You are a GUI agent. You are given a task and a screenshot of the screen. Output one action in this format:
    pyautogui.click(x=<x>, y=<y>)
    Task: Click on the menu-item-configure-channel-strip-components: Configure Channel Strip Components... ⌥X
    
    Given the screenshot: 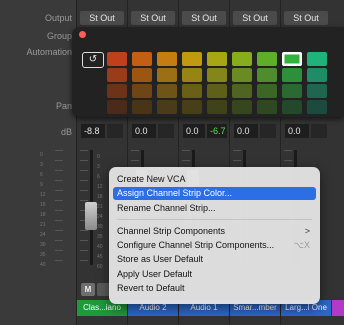 What is the action you would take?
    pyautogui.click(x=214, y=245)
    